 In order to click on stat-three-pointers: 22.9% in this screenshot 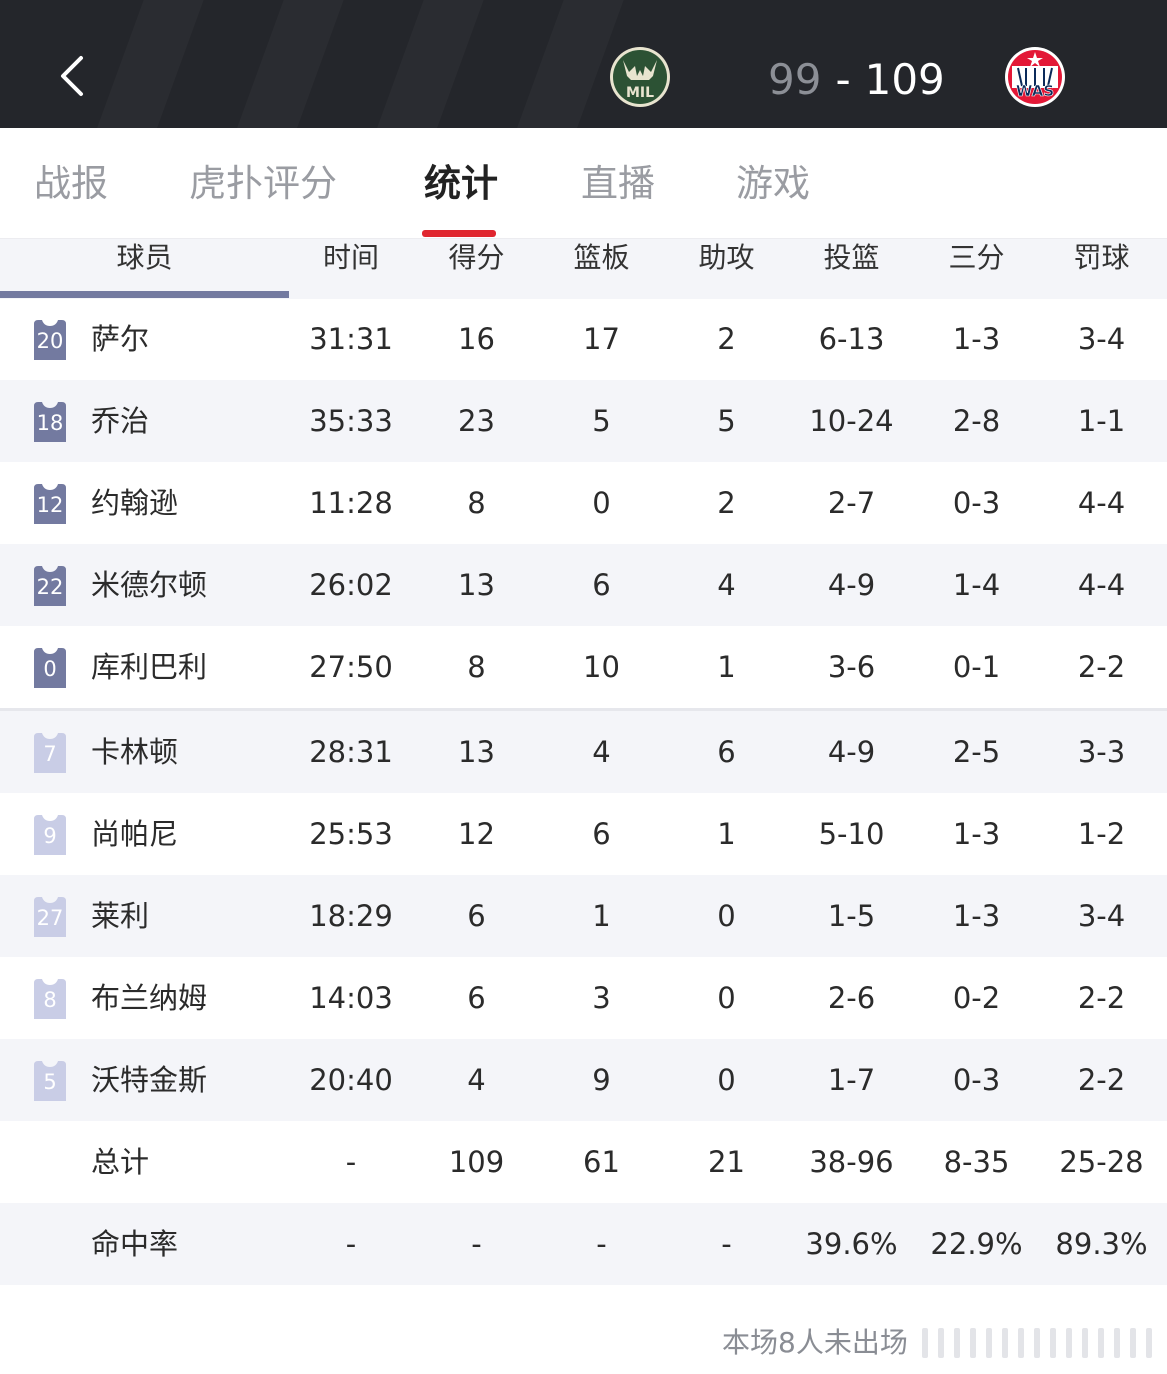, I will do `click(976, 1244)`.